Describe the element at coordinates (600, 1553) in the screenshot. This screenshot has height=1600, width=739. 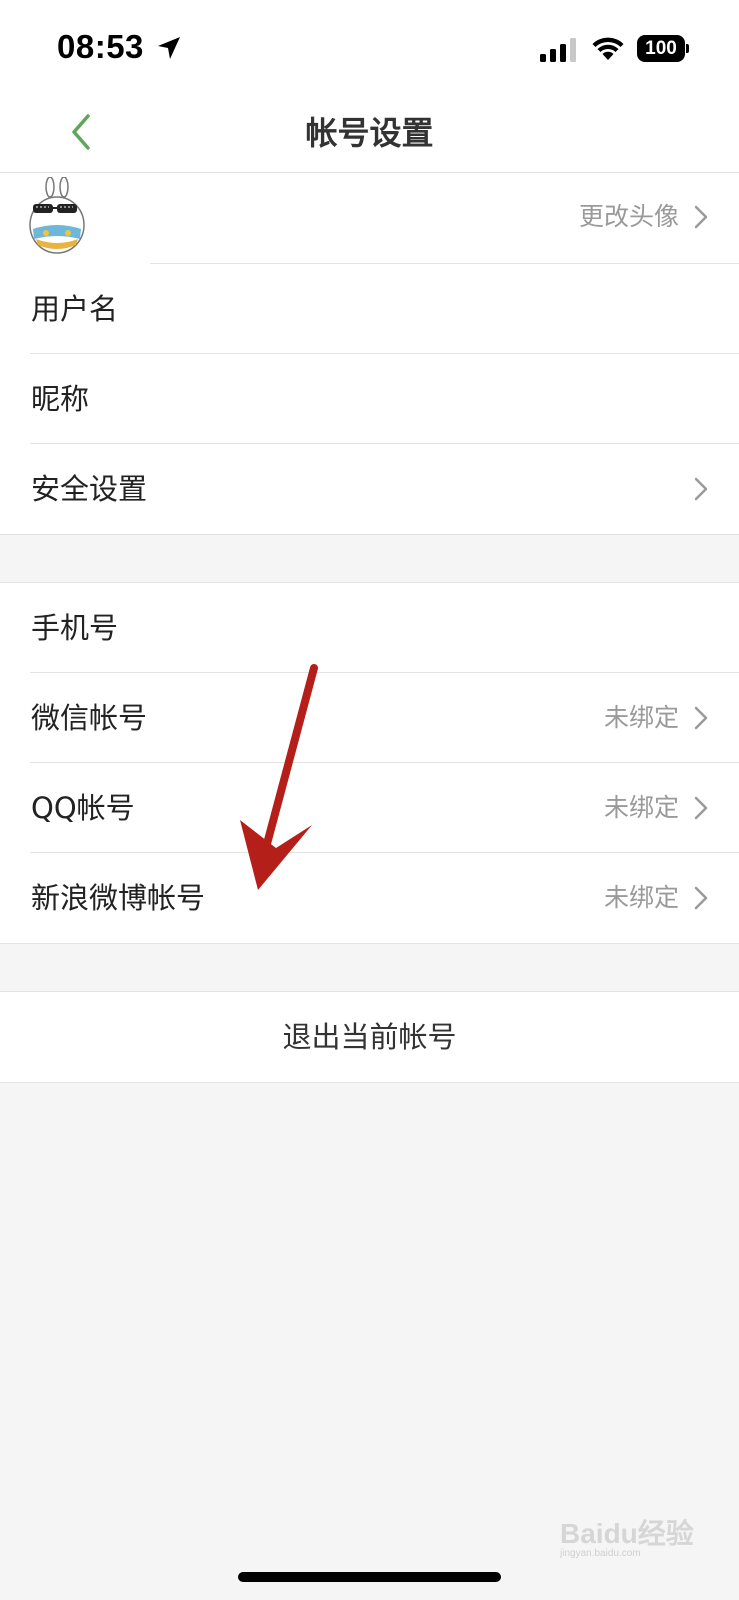
I see `baidu-watermark-url: jingyan.baidu.com` at that location.